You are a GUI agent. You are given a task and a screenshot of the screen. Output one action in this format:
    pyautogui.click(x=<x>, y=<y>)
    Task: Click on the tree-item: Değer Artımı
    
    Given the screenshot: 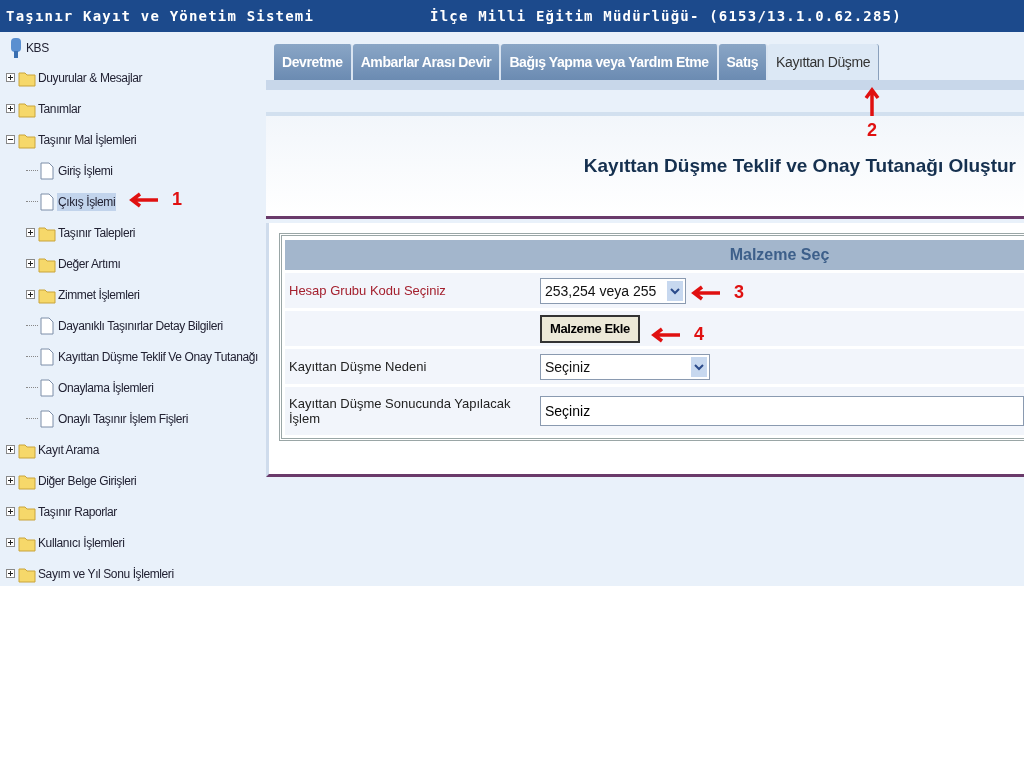 What is the action you would take?
    pyautogui.click(x=89, y=263)
    